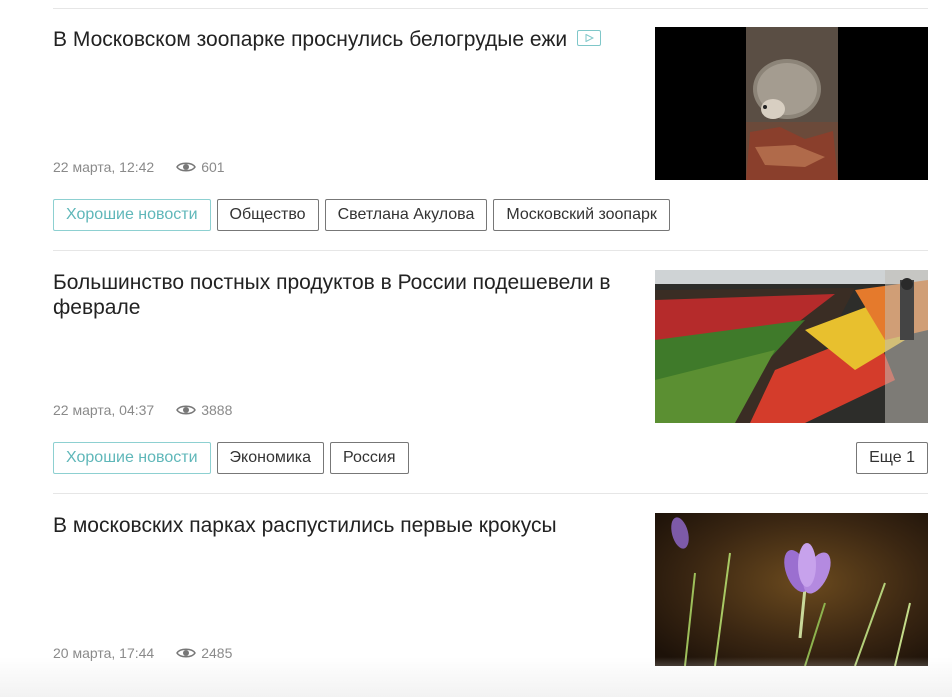 Image resolution: width=952 pixels, height=697 pixels. Describe the element at coordinates (217, 653) in the screenshot. I see `views-count: 2485` at that location.